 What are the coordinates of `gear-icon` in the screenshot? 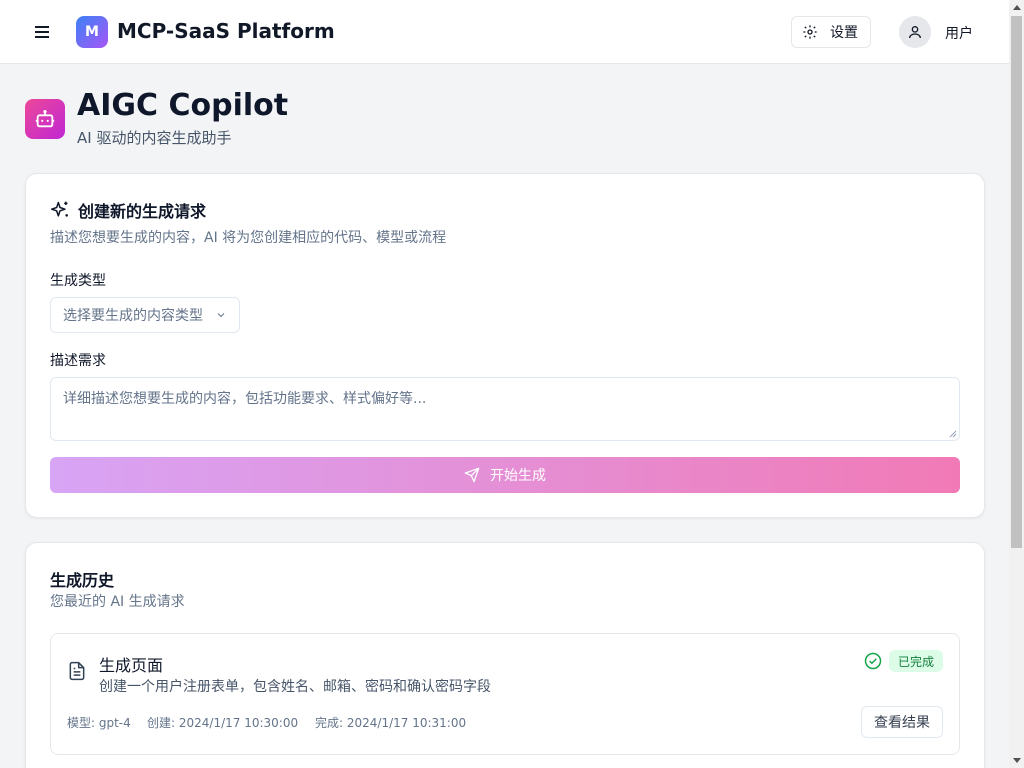 It's located at (810, 32).